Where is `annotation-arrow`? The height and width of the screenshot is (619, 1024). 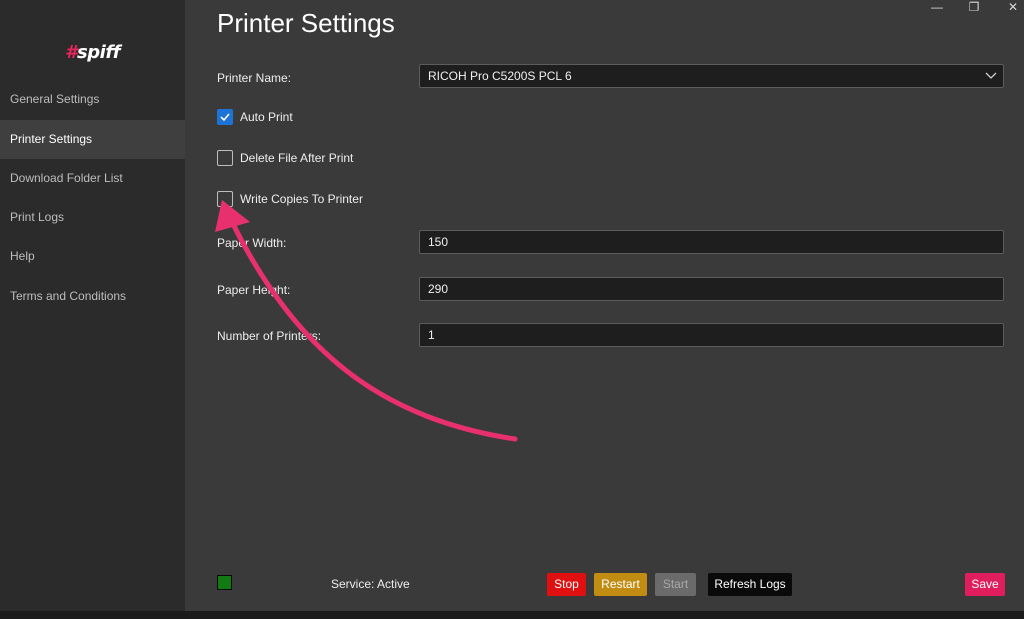
annotation-arrow is located at coordinates (366, 321).